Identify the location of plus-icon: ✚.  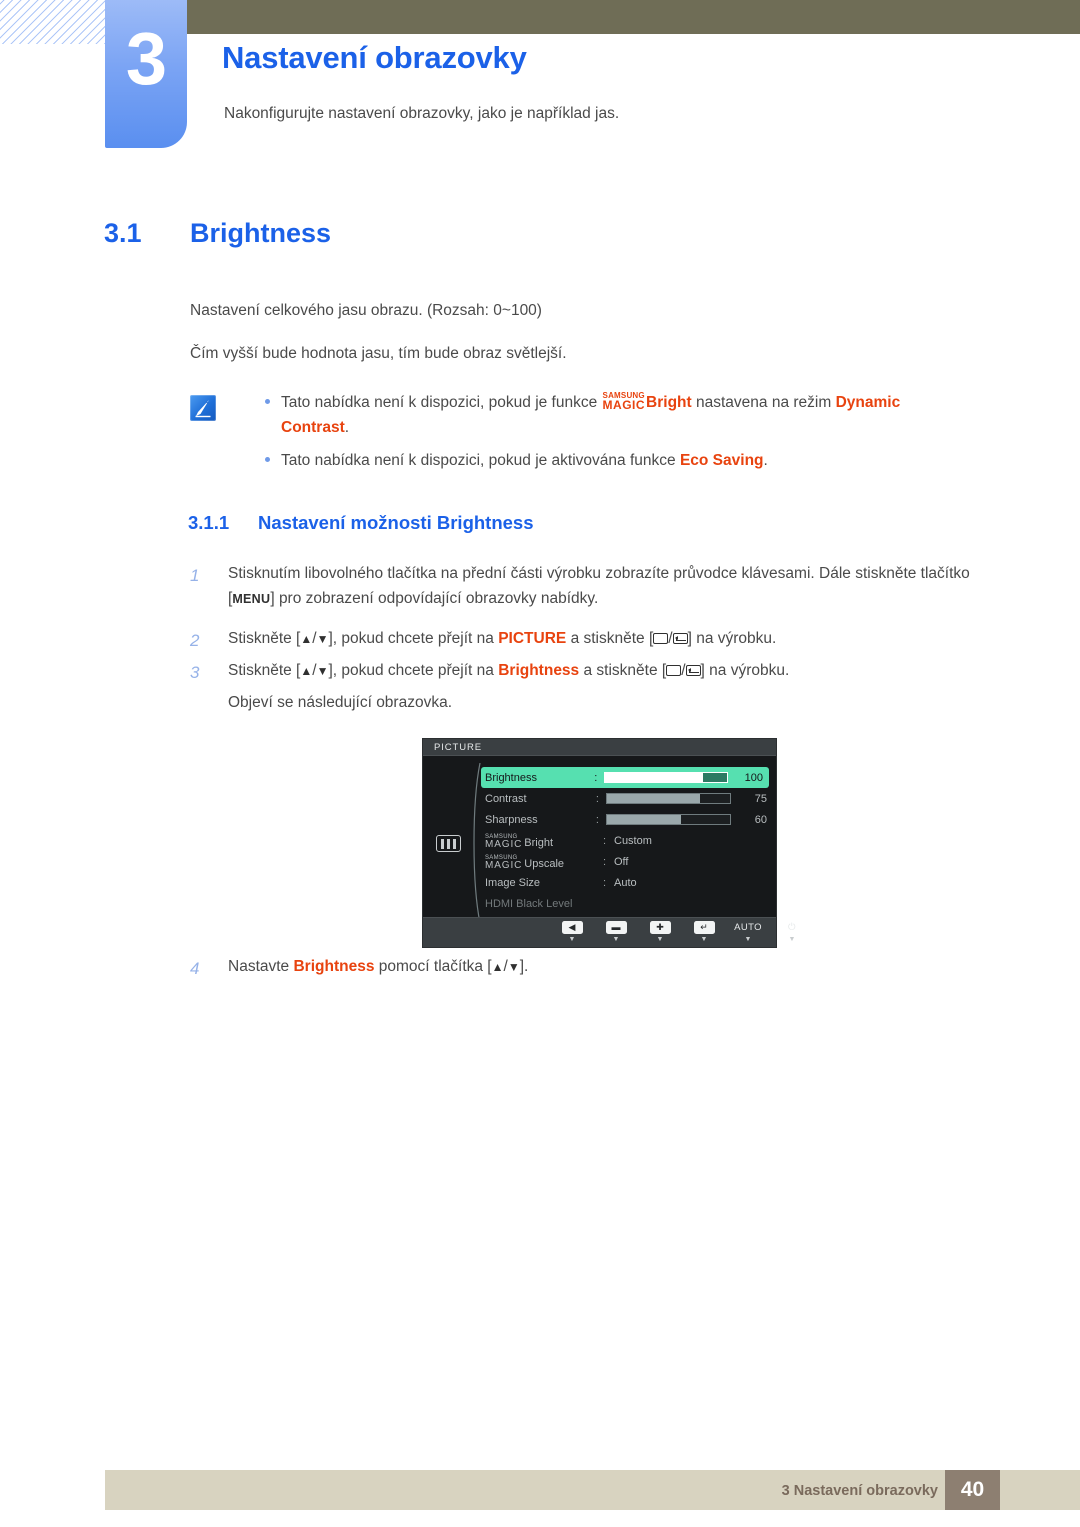
(660, 927).